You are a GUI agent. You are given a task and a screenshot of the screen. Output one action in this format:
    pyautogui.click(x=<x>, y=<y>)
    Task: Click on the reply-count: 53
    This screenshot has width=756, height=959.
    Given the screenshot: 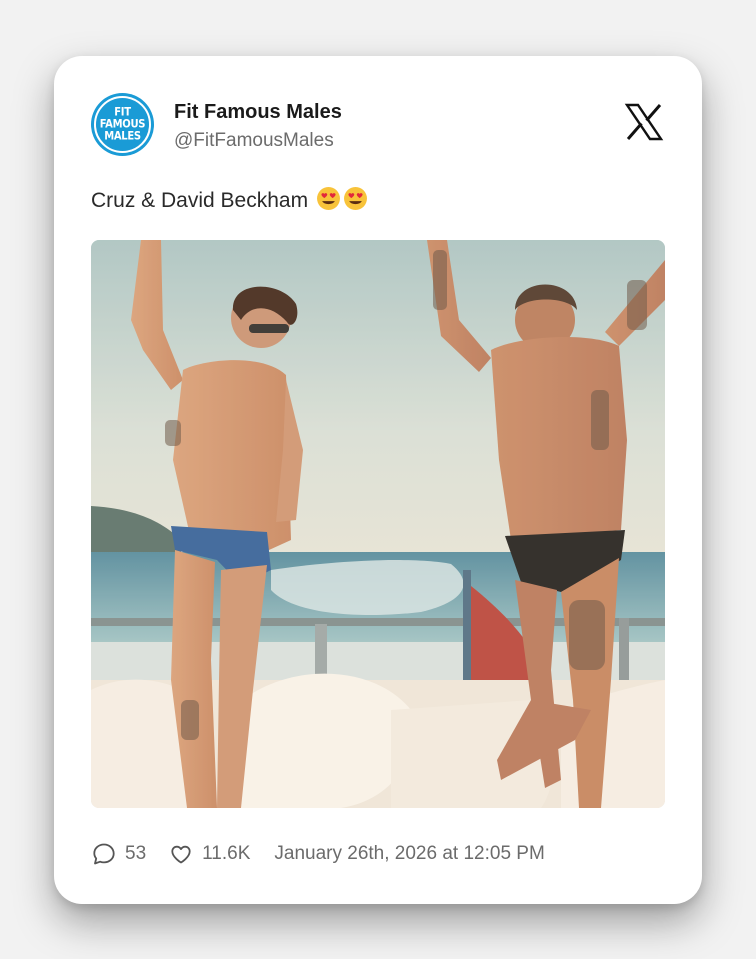 What is the action you would take?
    pyautogui.click(x=136, y=853)
    